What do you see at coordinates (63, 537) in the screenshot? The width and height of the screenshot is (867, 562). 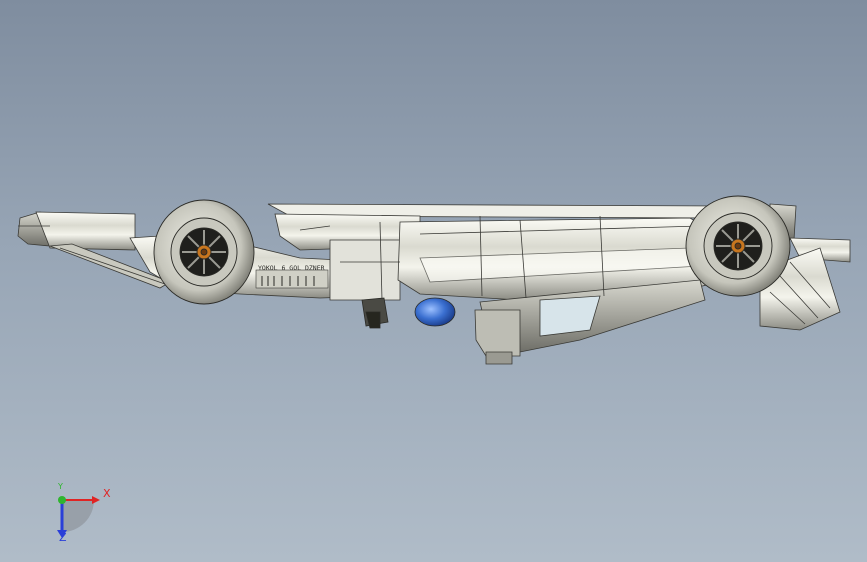 I see `z-axis-label: Z` at bounding box center [63, 537].